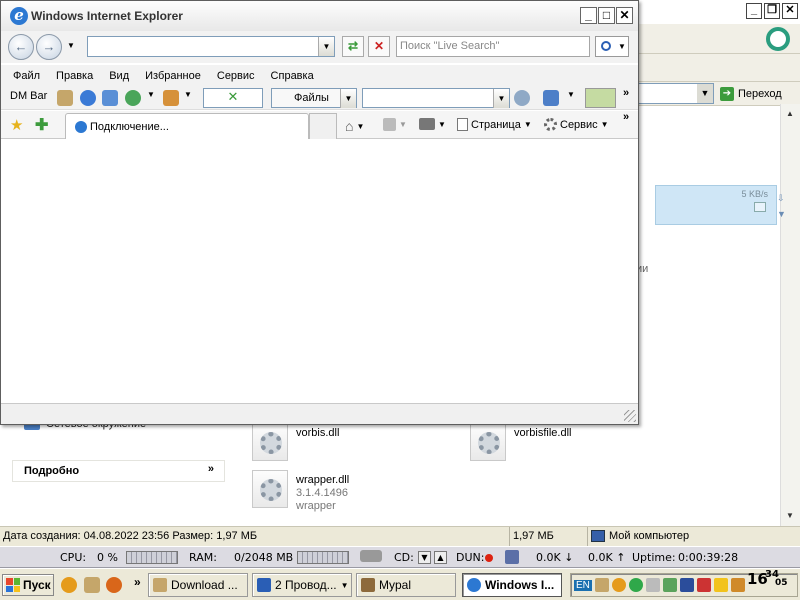 Image resolution: width=800 pixels, height=600 pixels. What do you see at coordinates (236, 76) in the screenshot?
I see `menu-tools: Сервис` at bounding box center [236, 76].